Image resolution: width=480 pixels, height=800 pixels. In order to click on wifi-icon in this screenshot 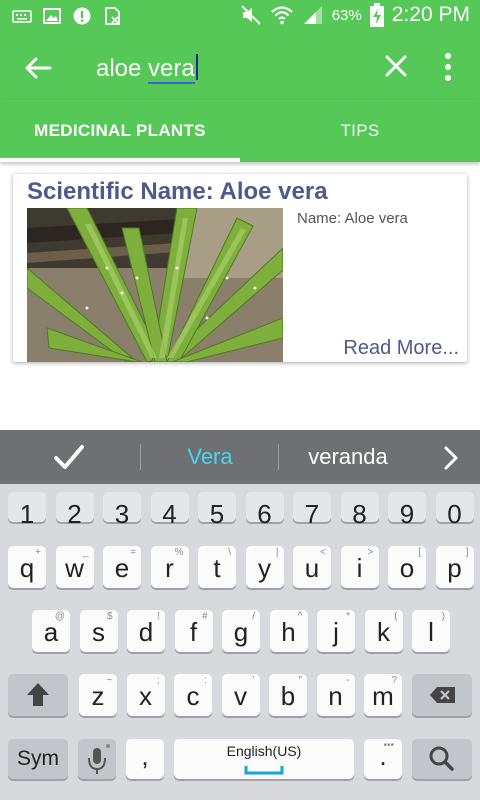, I will do `click(282, 15)`.